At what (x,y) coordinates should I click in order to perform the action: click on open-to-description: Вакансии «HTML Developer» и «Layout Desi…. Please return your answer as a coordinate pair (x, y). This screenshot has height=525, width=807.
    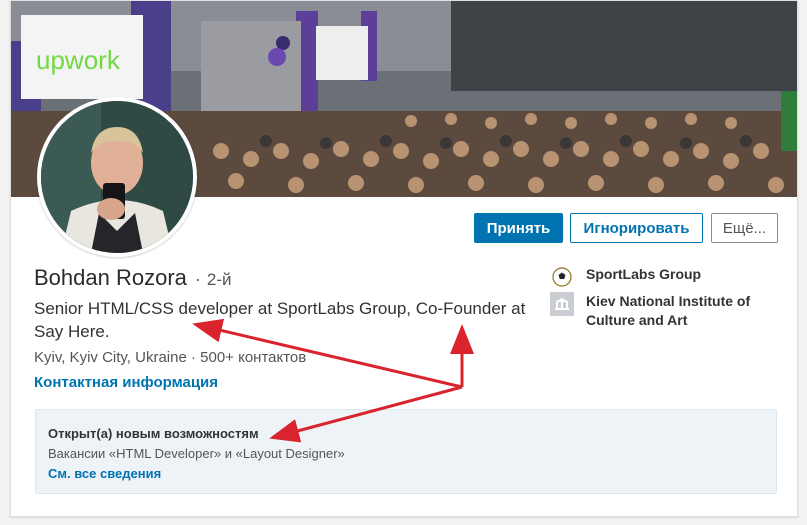
    Looking at the image, I should click on (196, 453).